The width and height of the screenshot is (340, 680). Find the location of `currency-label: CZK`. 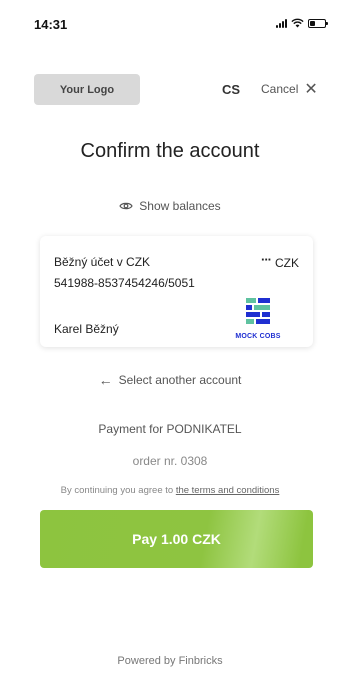

currency-label: CZK is located at coordinates (287, 263).